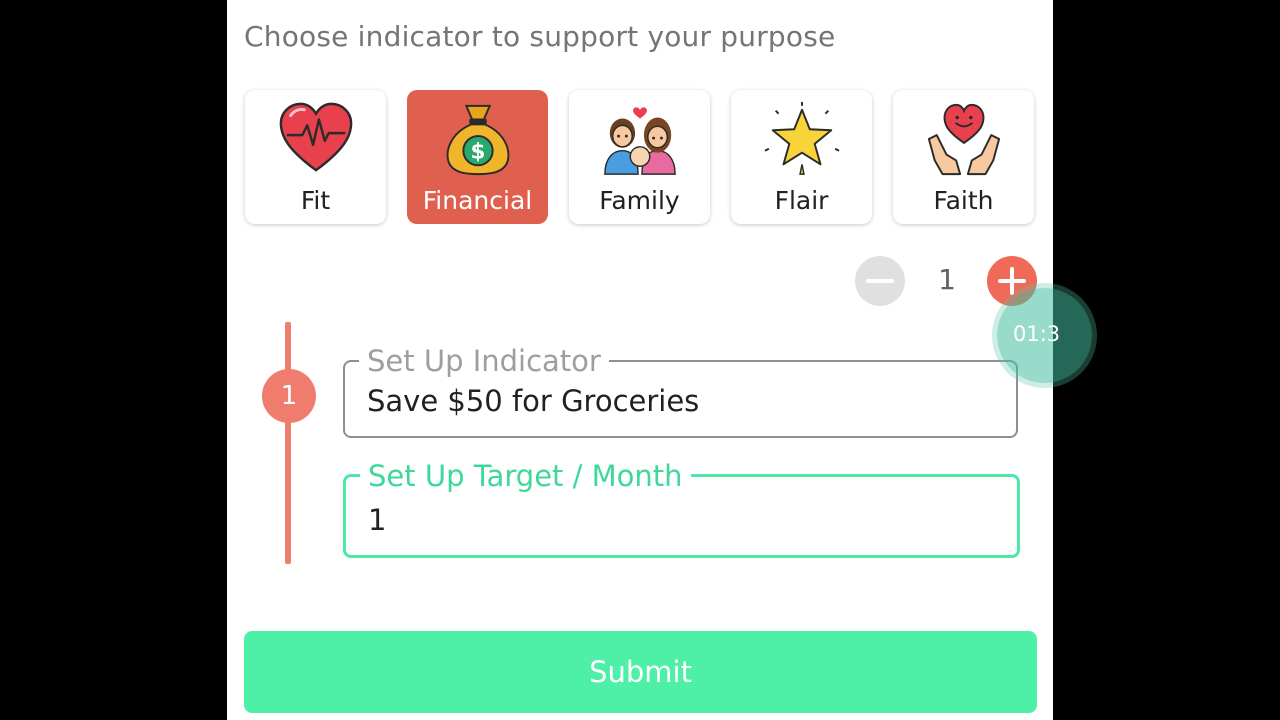 Image resolution: width=1280 pixels, height=720 pixels. I want to click on category-card-family: Family, so click(639, 157).